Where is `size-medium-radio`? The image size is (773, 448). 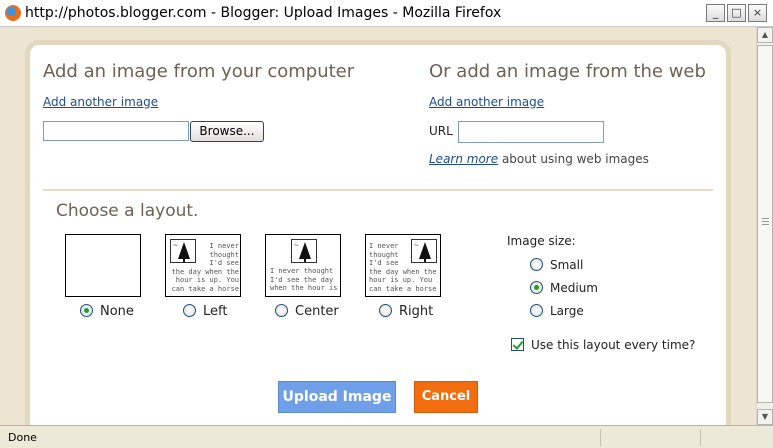
size-medium-radio is located at coordinates (536, 287).